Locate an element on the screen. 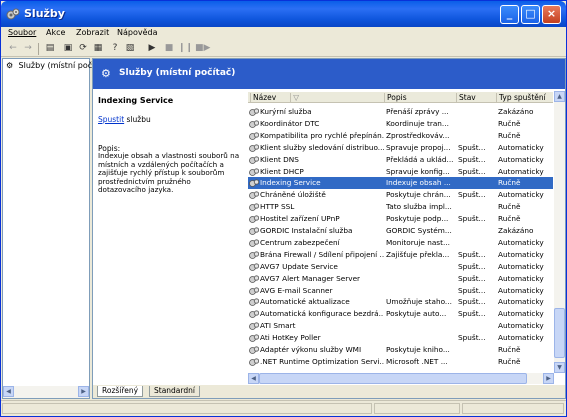 This screenshot has width=567, height=417. column-header-description: Popis is located at coordinates (420, 98).